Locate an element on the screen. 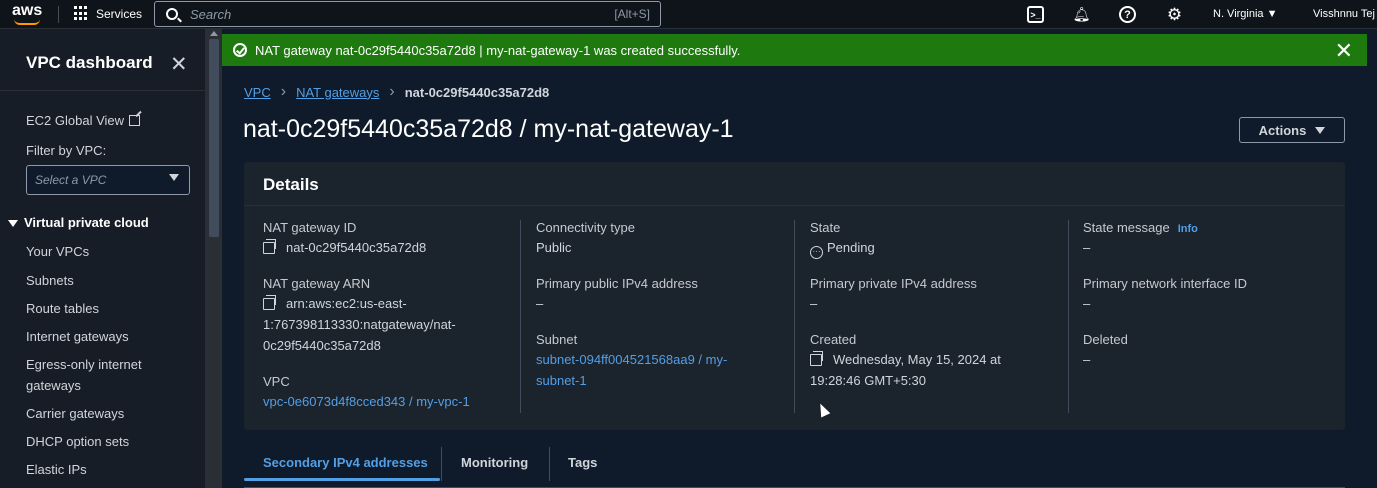 The image size is (1377, 488). services-menu-button: Services is located at coordinates (108, 13).